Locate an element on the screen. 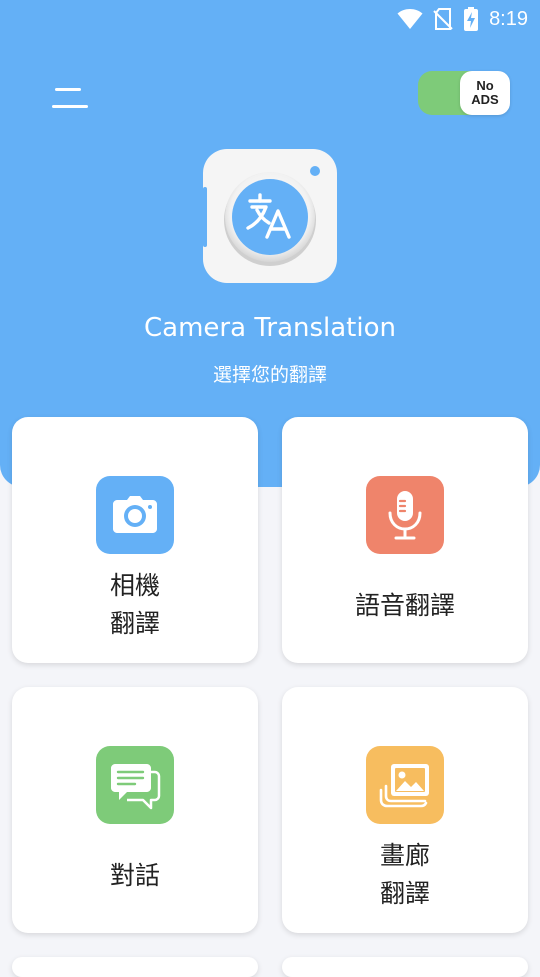  wifi-icon is located at coordinates (410, 19).